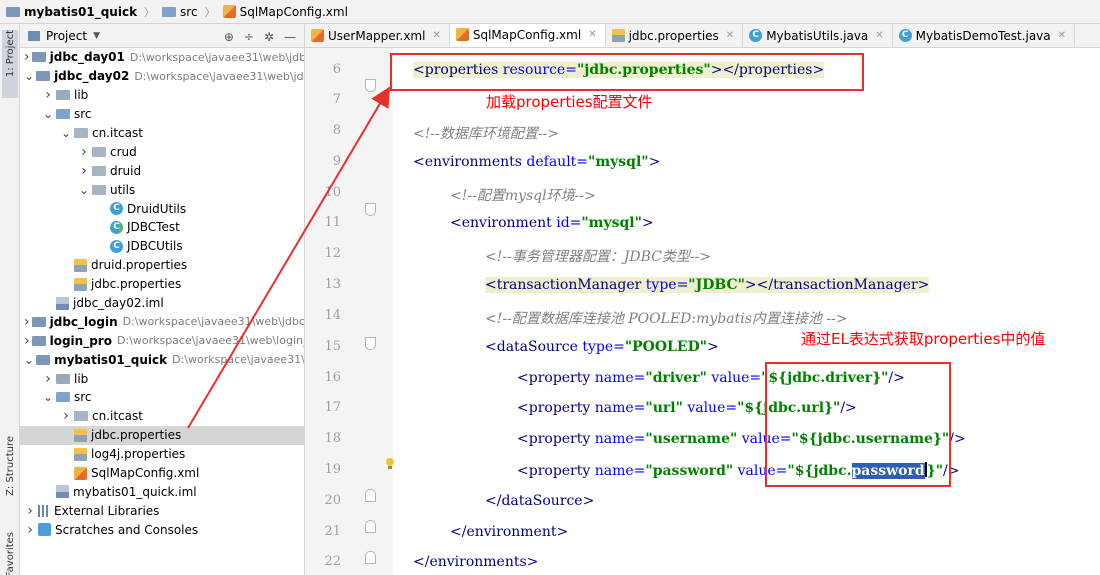 The image size is (1100, 575). Describe the element at coordinates (83, 321) in the screenshot. I see `tree-item-label: jdbc_login` at that location.